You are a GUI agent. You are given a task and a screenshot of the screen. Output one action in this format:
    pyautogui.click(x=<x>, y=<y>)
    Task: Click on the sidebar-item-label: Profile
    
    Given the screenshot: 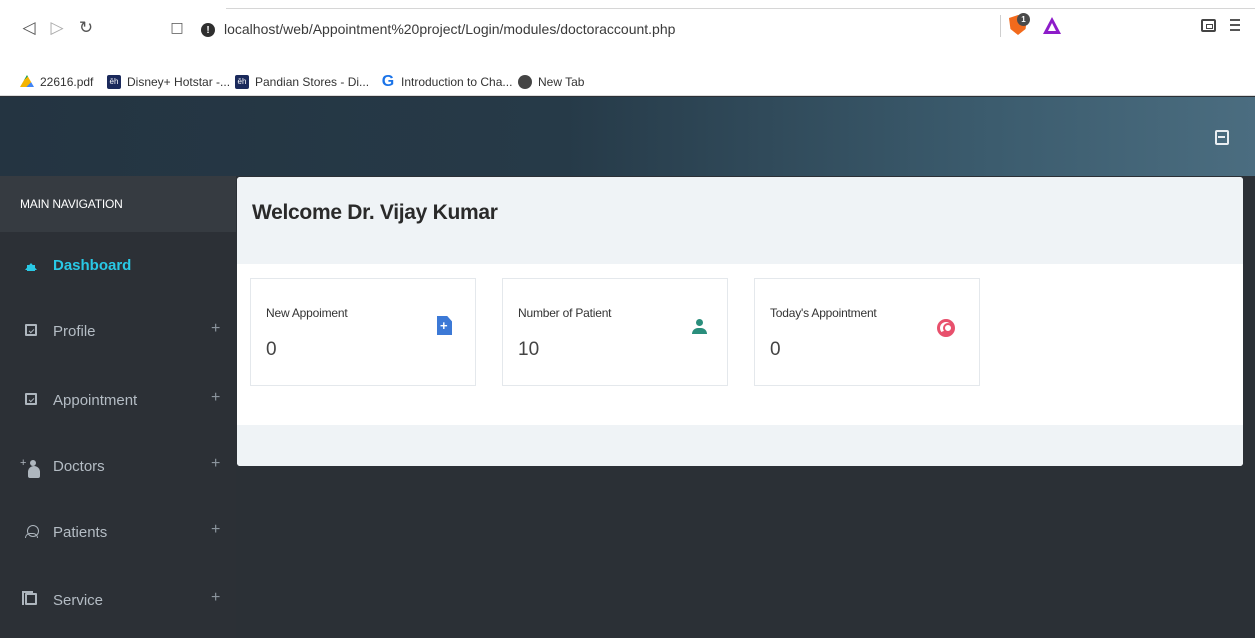 What is the action you would take?
    pyautogui.click(x=74, y=331)
    